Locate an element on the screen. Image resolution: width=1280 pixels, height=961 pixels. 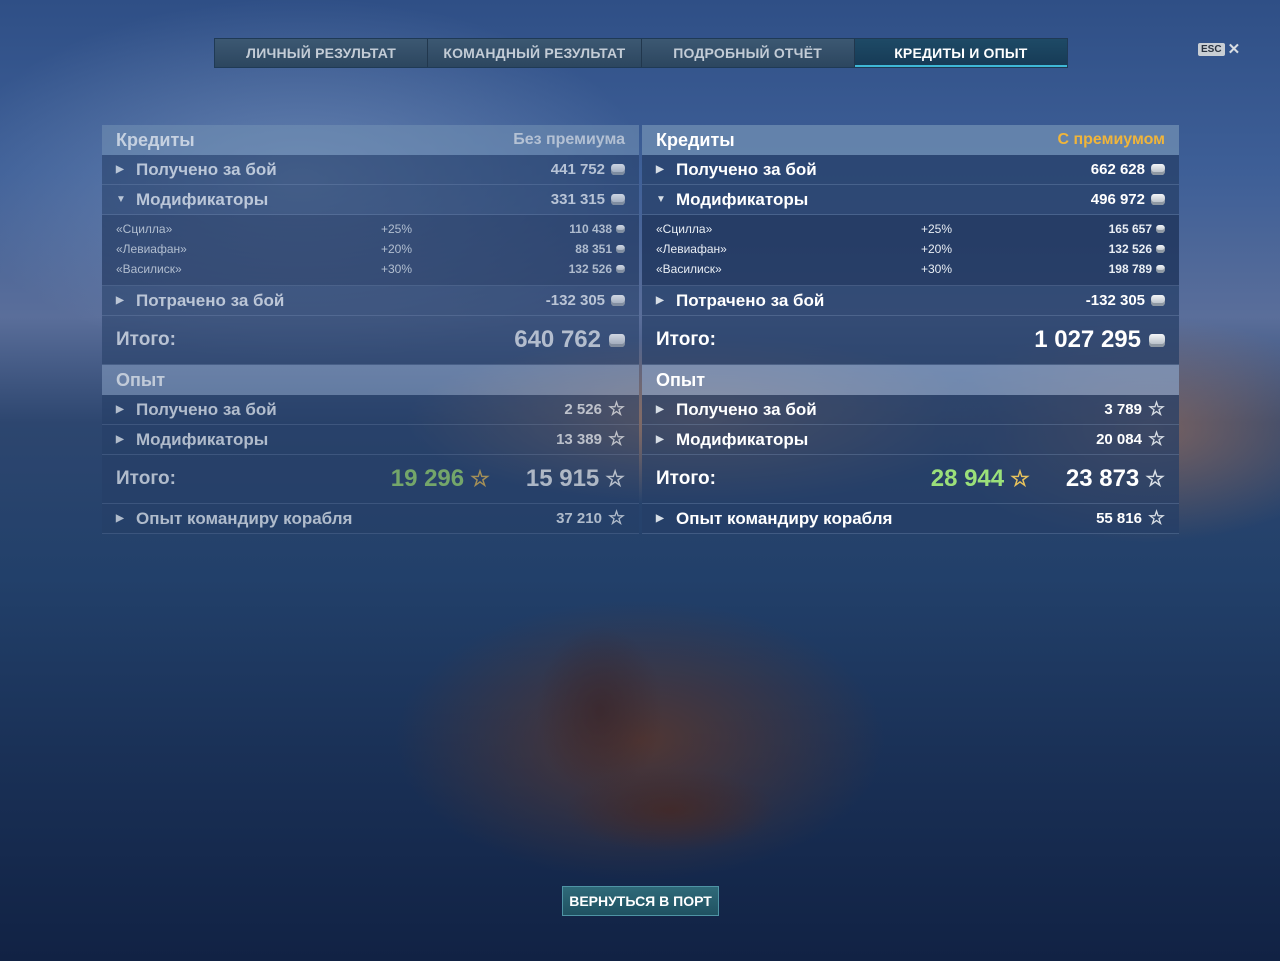
xp-earned-label: Получено за бой is located at coordinates (206, 409).